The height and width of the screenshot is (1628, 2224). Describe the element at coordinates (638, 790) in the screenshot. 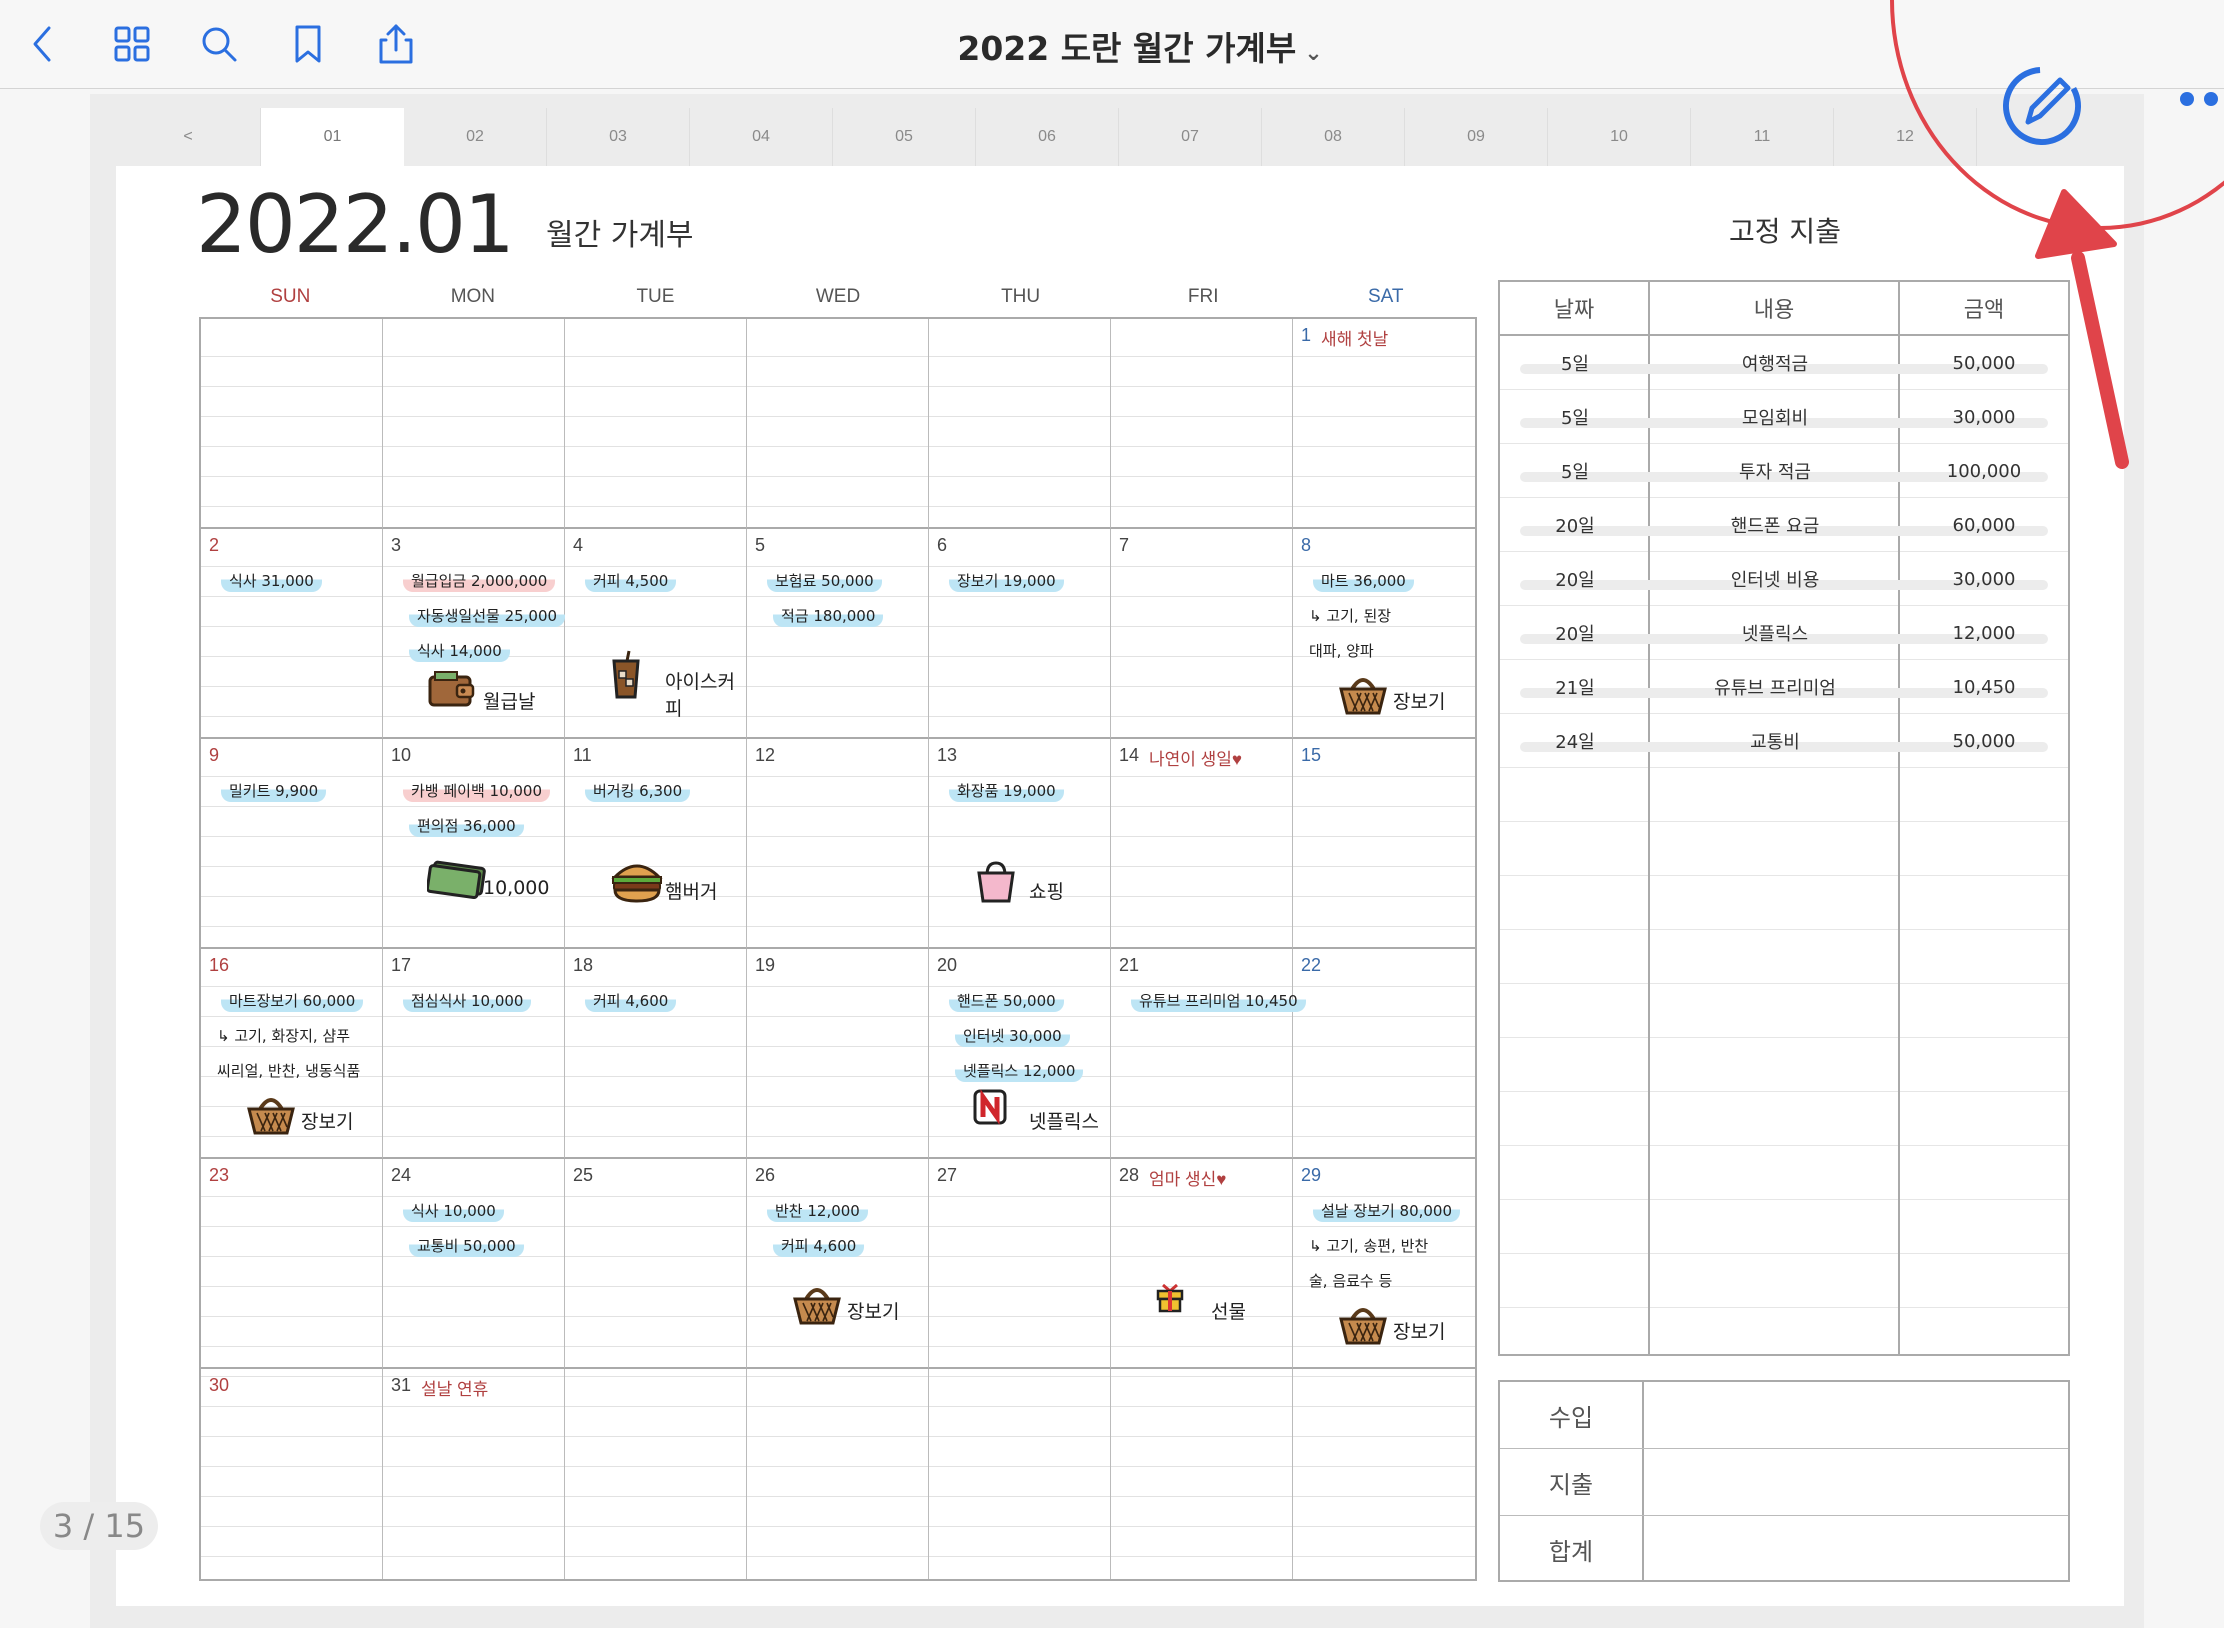

I see `expense-entry: 버거킹 6,300` at that location.